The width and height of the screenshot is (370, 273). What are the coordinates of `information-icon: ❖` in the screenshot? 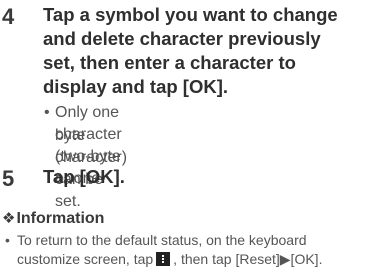 It's located at (9, 218).